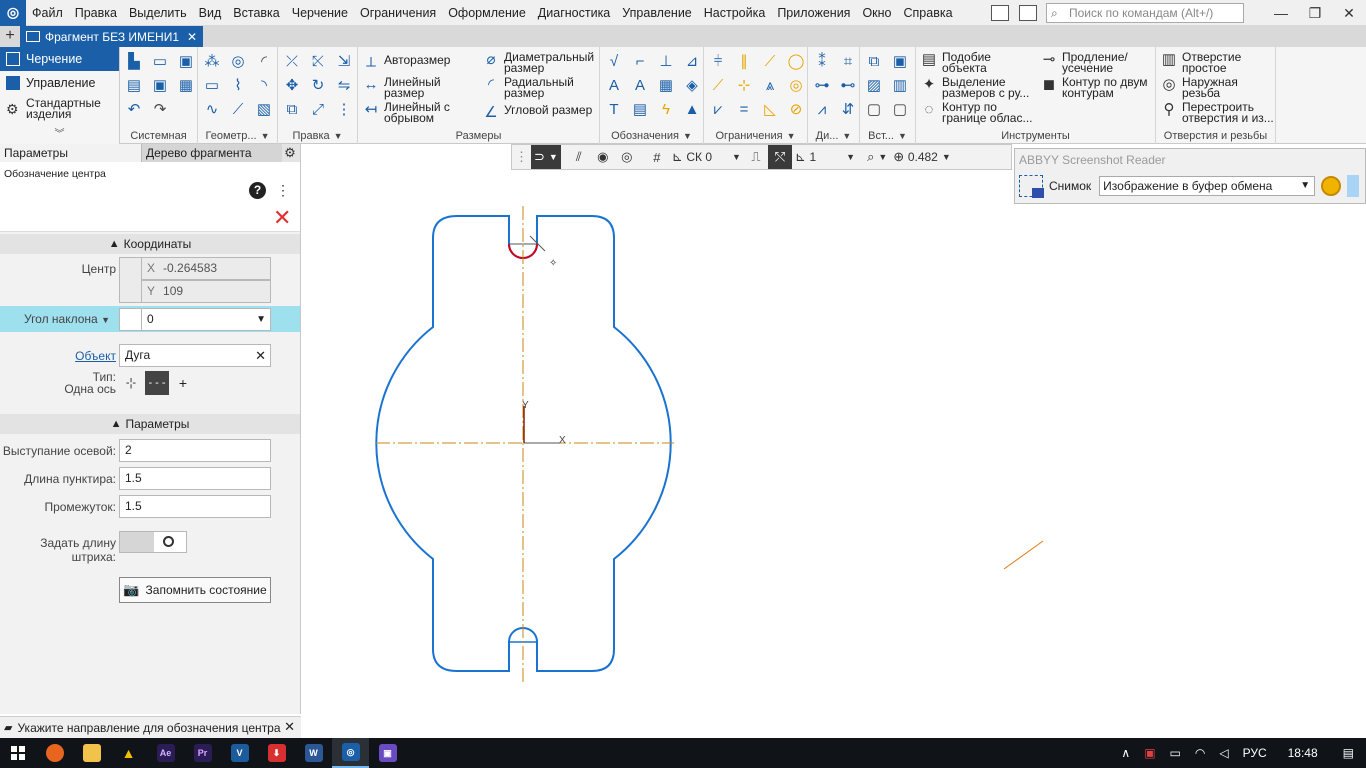 The width and height of the screenshot is (1366, 768). Describe the element at coordinates (770, 109) in the screenshot. I see `angle-constraint-icon: ◺` at that location.